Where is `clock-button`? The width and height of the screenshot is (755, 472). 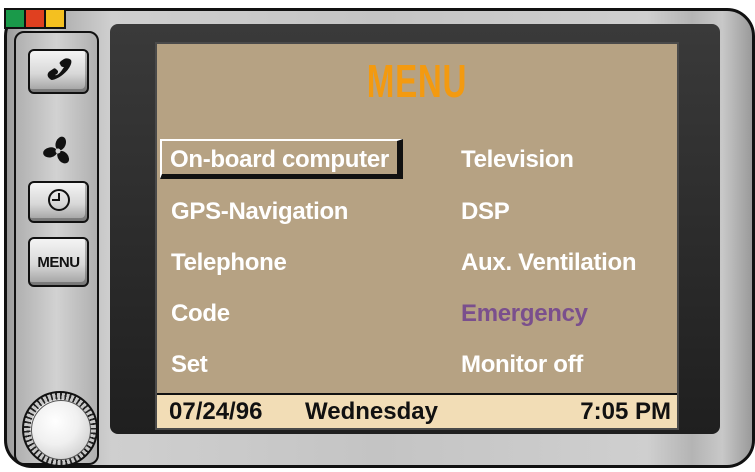
clock-button is located at coordinates (58, 202).